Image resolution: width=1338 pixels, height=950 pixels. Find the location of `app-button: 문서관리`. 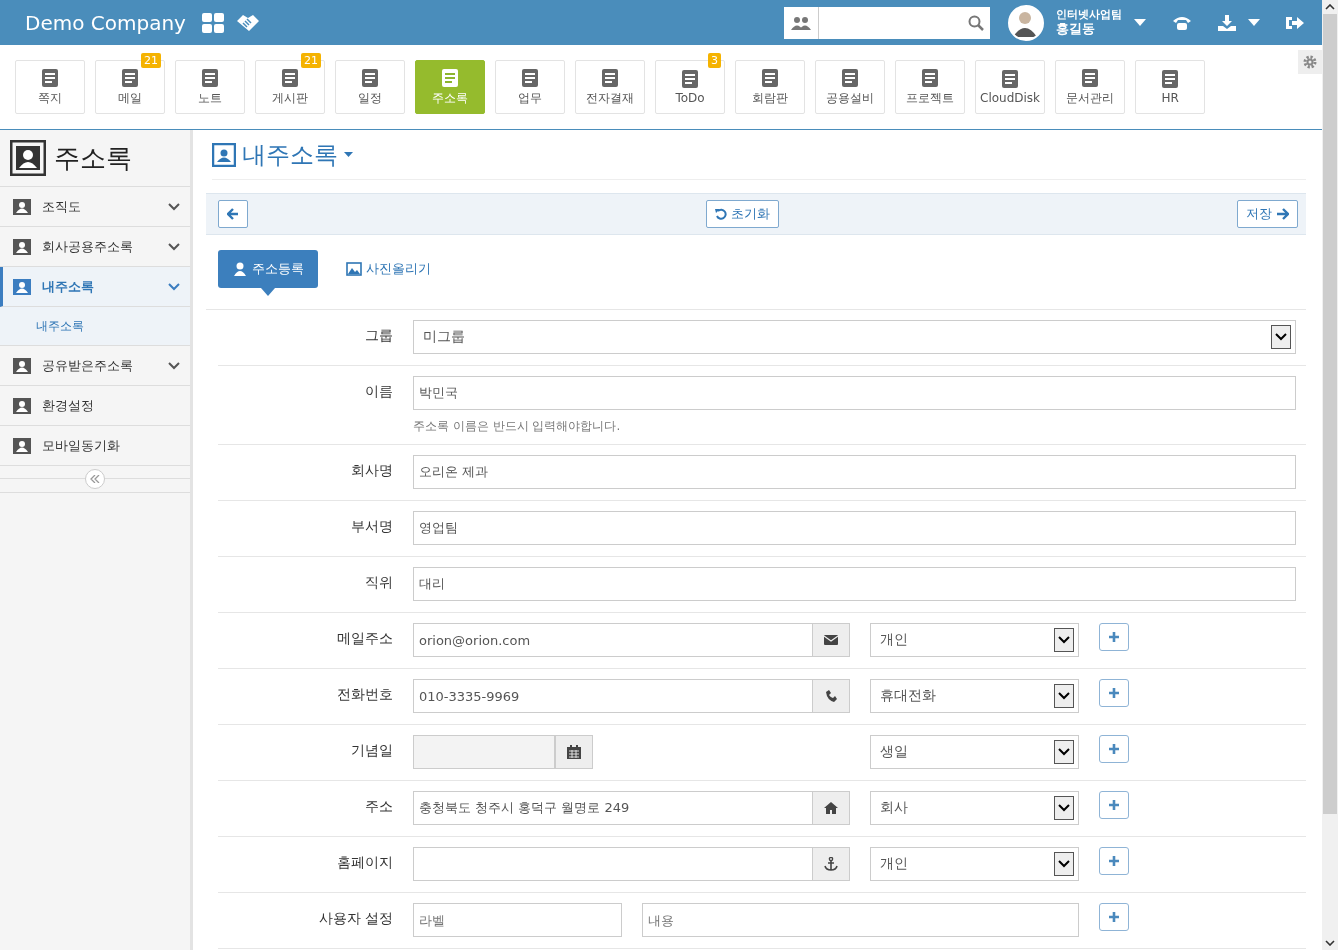

app-button: 문서관리 is located at coordinates (1090, 87).